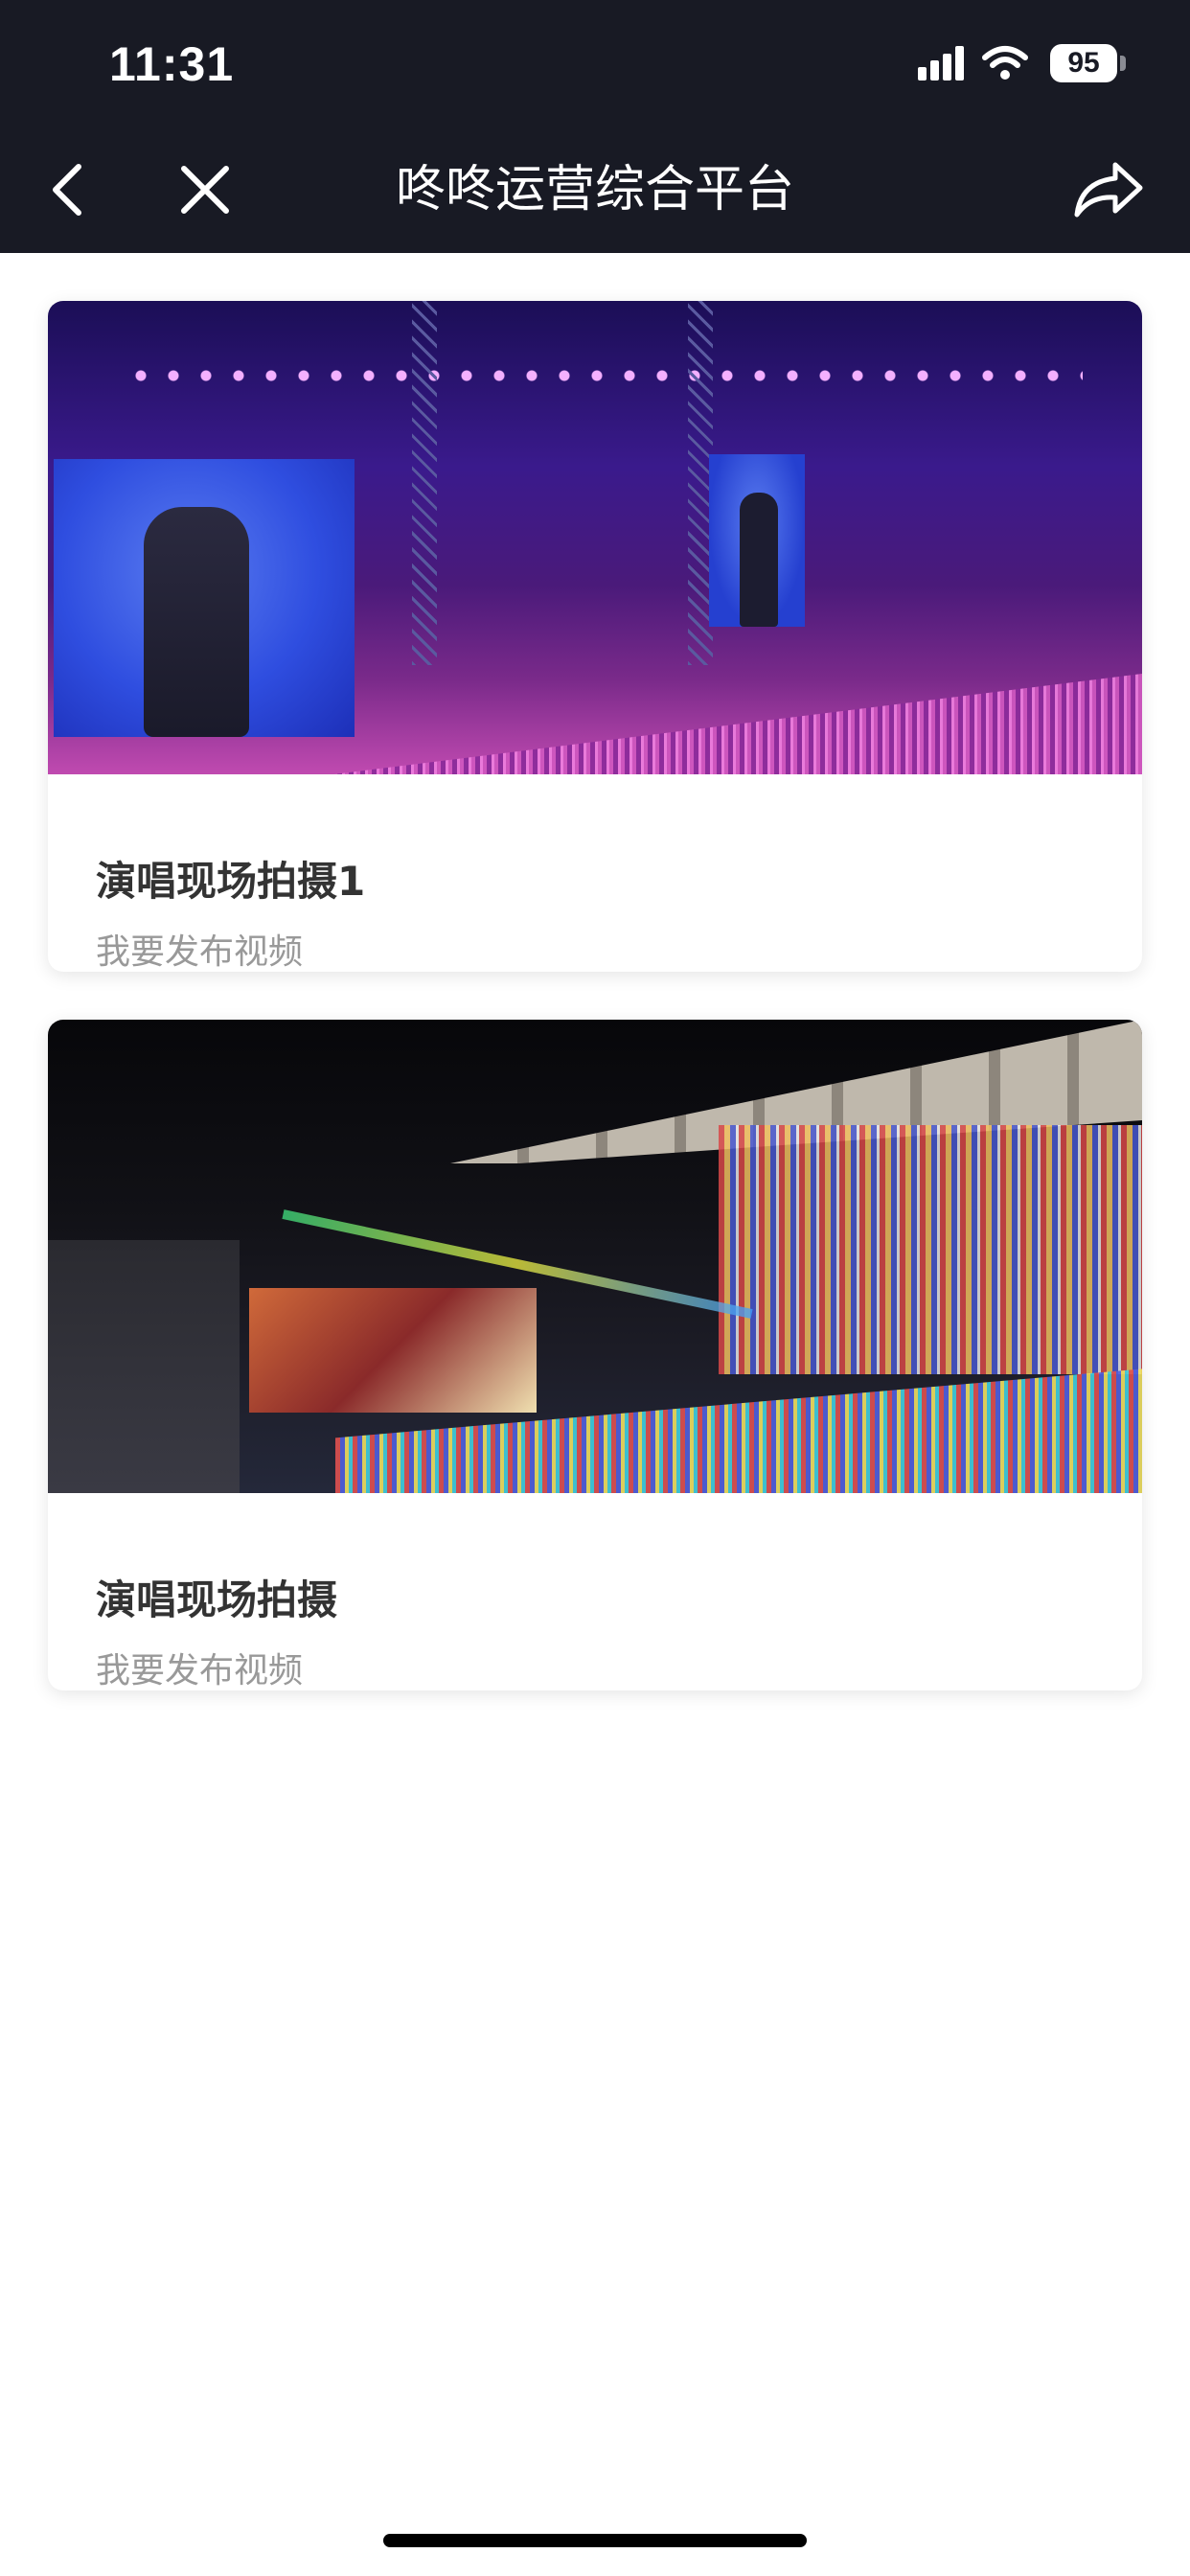  I want to click on top-bar: 11:31 95 咚咚运营综合平台, so click(595, 126).